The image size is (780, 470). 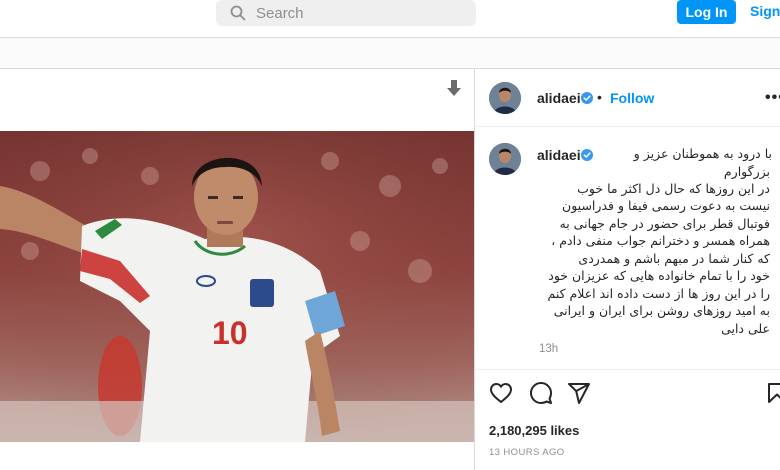 I want to click on verified-badge-icon, so click(x=587, y=98).